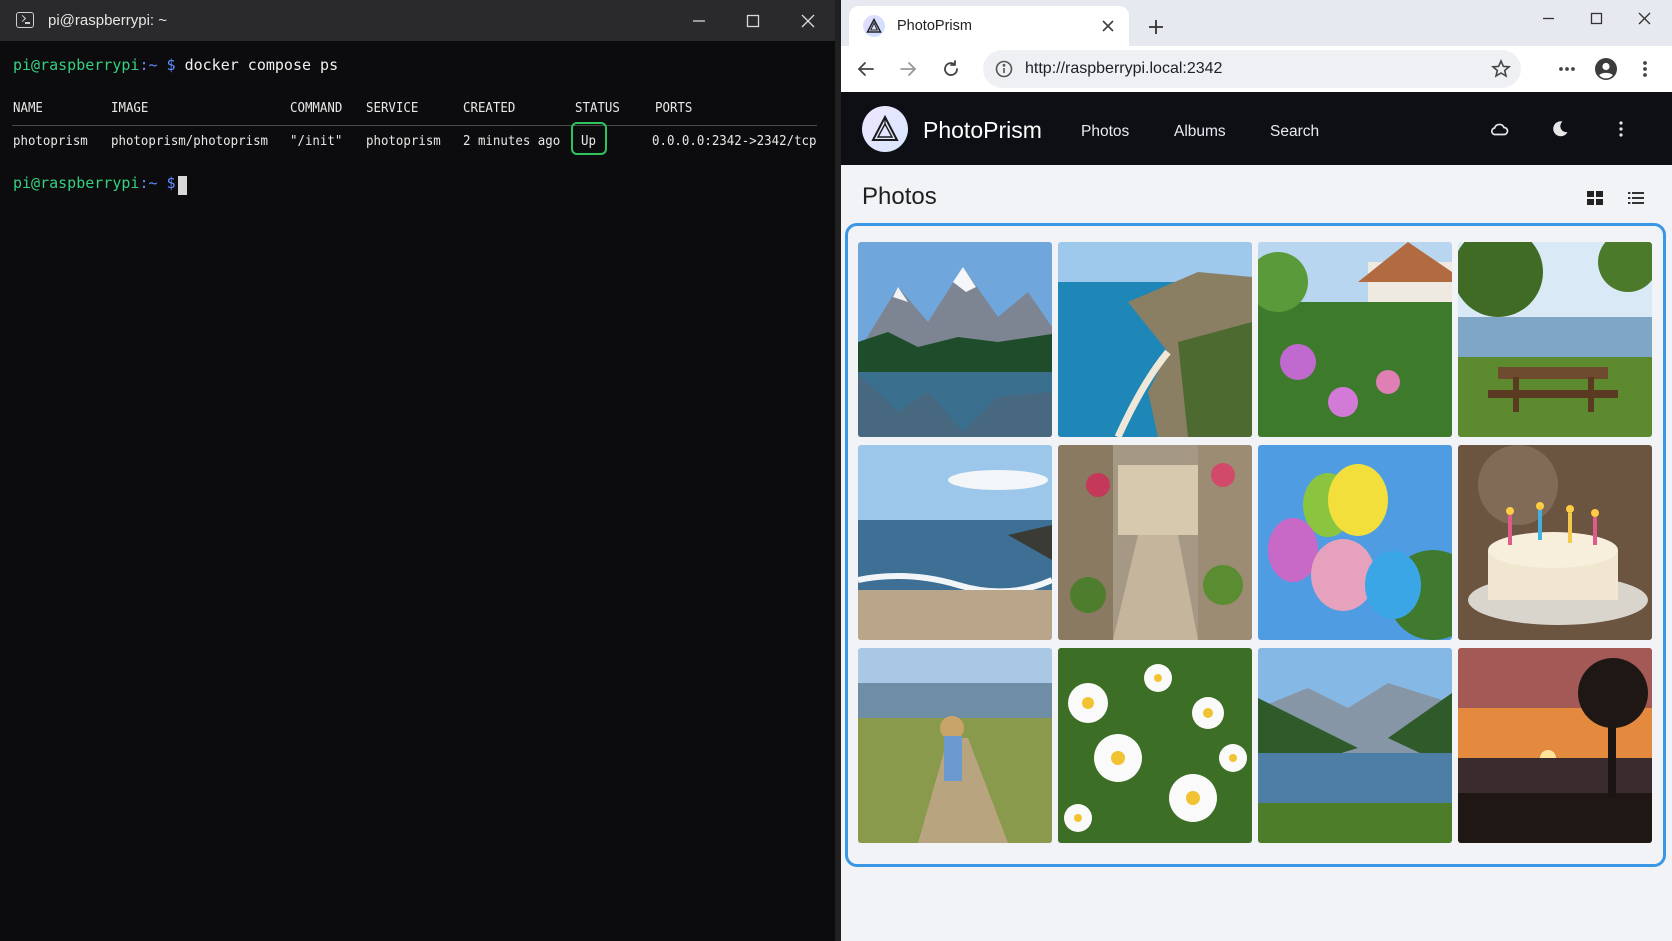 The width and height of the screenshot is (1672, 941). I want to click on bookmark-star-button, so click(1501, 69).